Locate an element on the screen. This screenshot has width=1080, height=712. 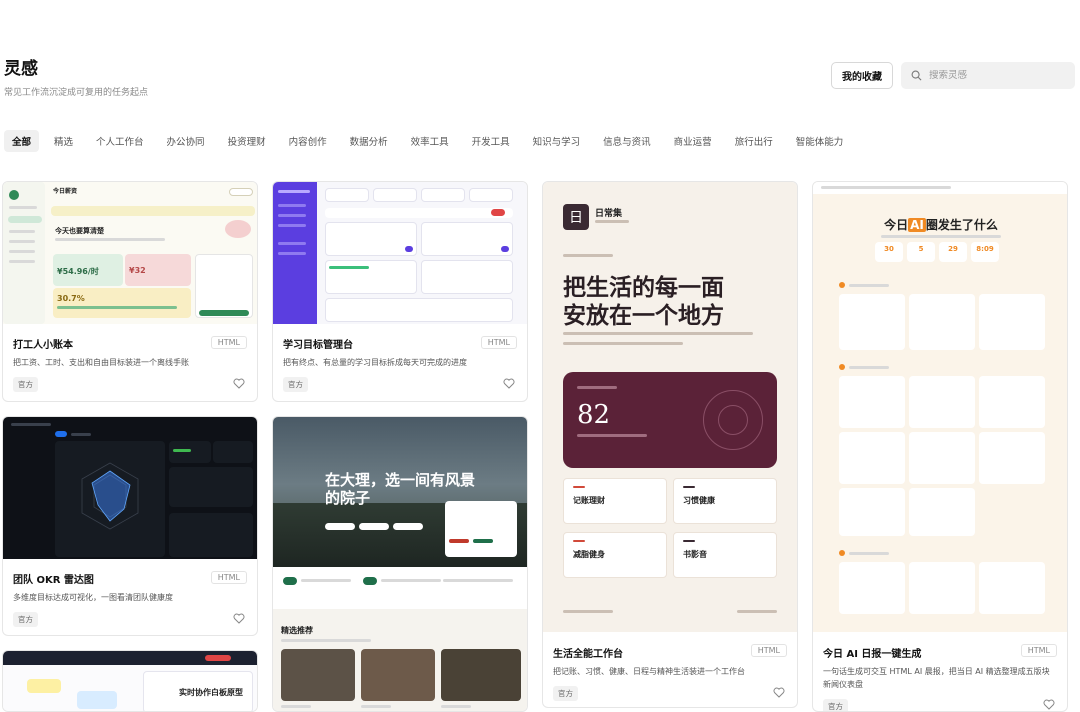
thumb-stat: 29 is located at coordinates (953, 252).